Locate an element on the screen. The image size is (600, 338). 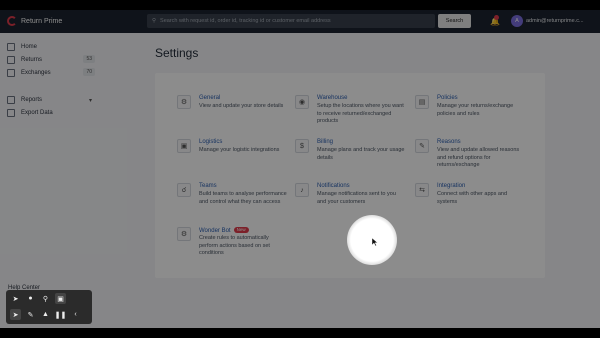
eraser-tool-icon: ▲ is located at coordinates (45, 314).